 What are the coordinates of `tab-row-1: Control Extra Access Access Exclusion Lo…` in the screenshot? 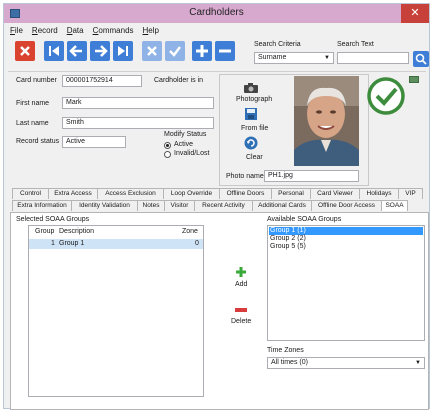 It's located at (217, 193).